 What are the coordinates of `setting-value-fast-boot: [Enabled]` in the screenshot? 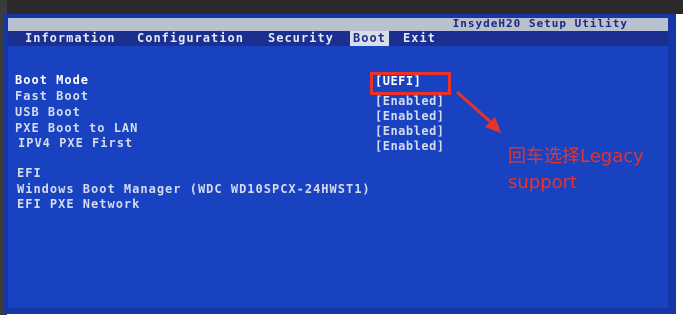 It's located at (410, 101).